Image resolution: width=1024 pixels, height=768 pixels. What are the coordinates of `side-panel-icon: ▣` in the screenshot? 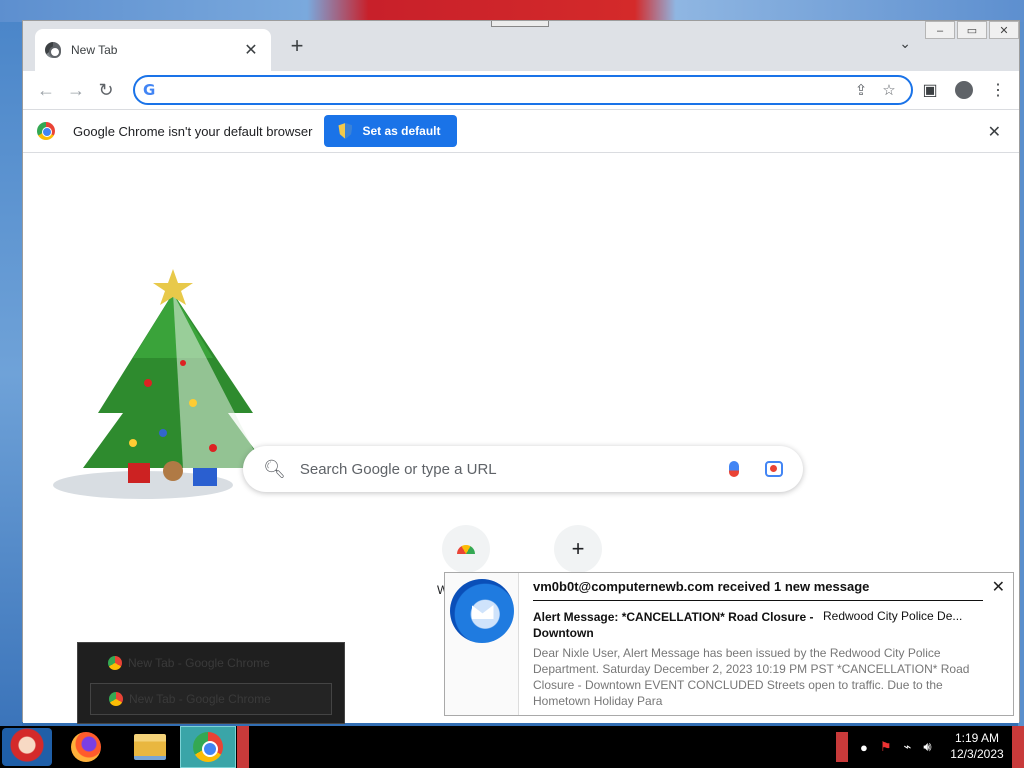 It's located at (930, 90).